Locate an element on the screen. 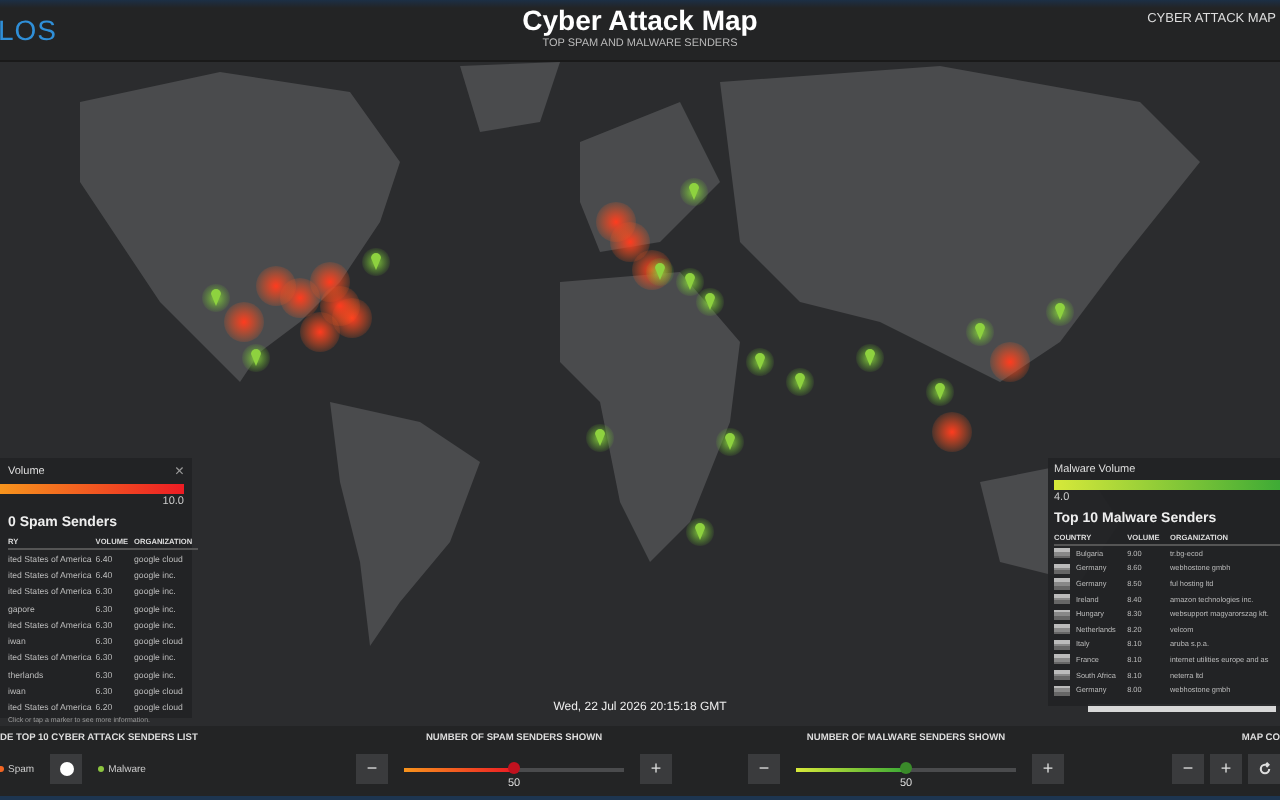 This screenshot has width=1280, height=800. toggle-button is located at coordinates (66, 769).